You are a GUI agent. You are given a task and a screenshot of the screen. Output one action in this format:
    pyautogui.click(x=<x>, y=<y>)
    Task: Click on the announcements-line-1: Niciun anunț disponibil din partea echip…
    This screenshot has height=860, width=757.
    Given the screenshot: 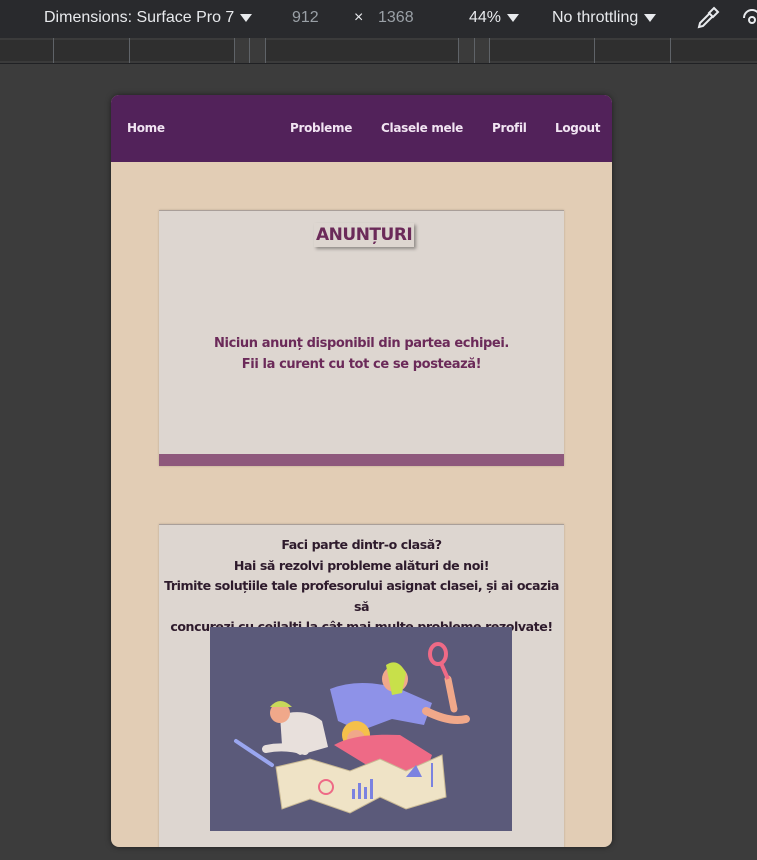 What is the action you would take?
    pyautogui.click(x=361, y=343)
    